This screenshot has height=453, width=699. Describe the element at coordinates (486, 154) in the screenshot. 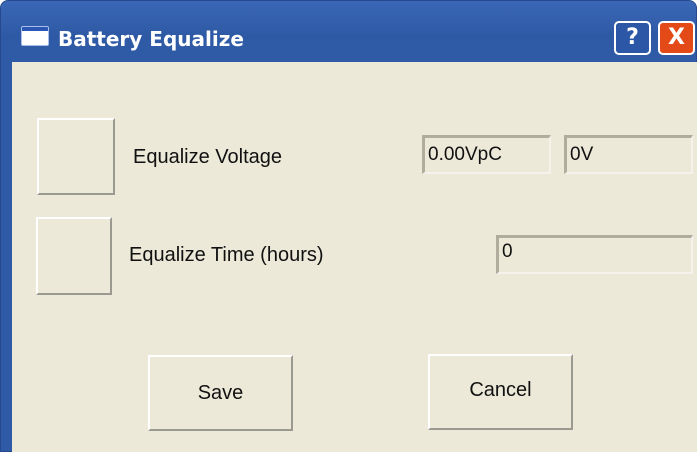

I see `equalize-voltage-vpc-field: 0.00VpC` at that location.